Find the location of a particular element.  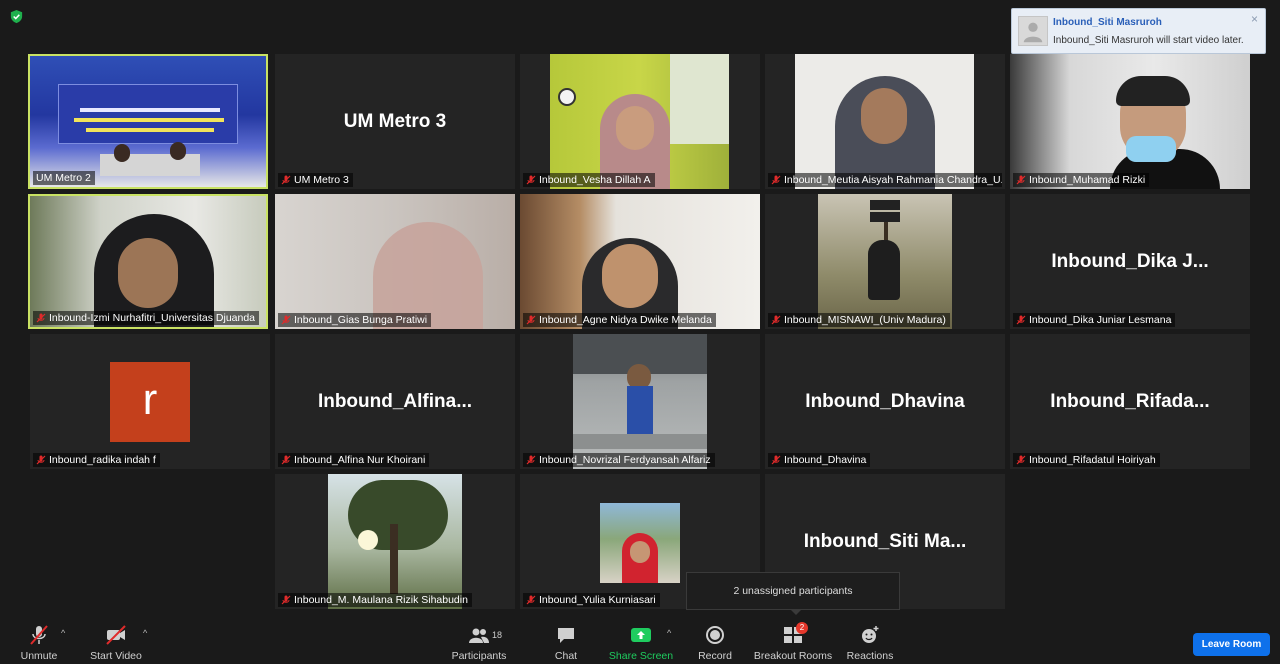

participant-name-display: UM Metro 3 is located at coordinates (395, 121).